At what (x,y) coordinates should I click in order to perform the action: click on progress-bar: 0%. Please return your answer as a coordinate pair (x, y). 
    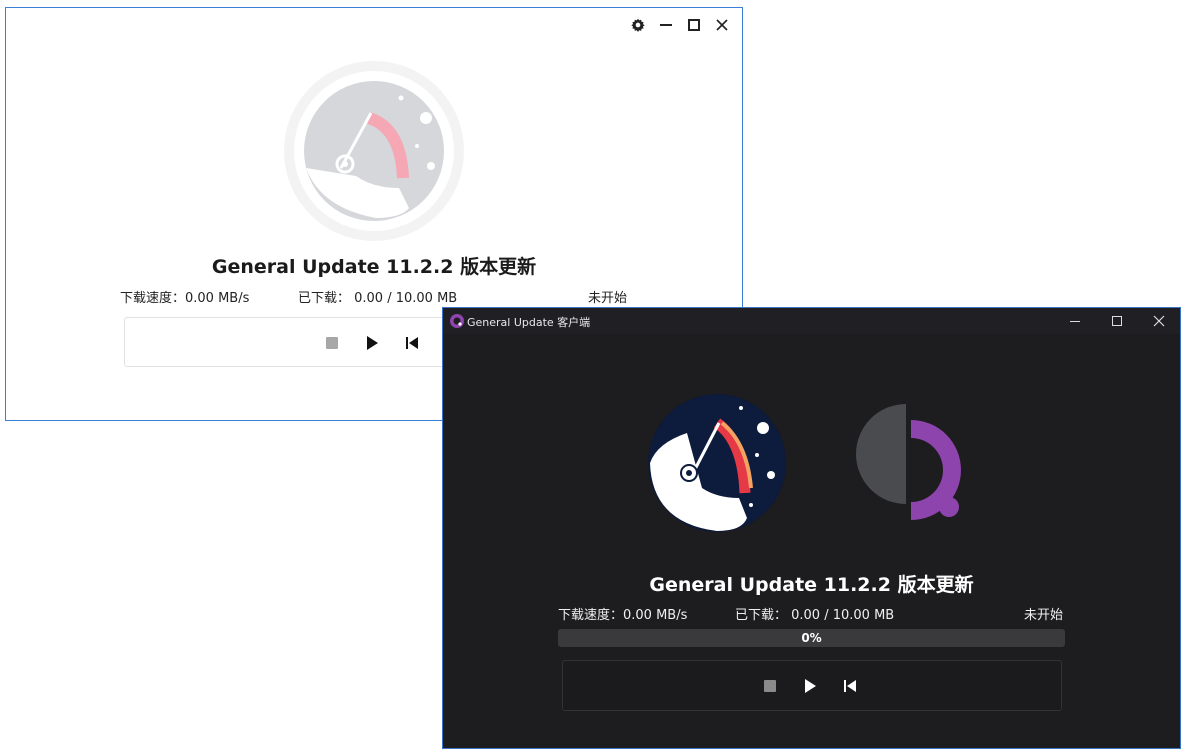
    Looking at the image, I should click on (811, 638).